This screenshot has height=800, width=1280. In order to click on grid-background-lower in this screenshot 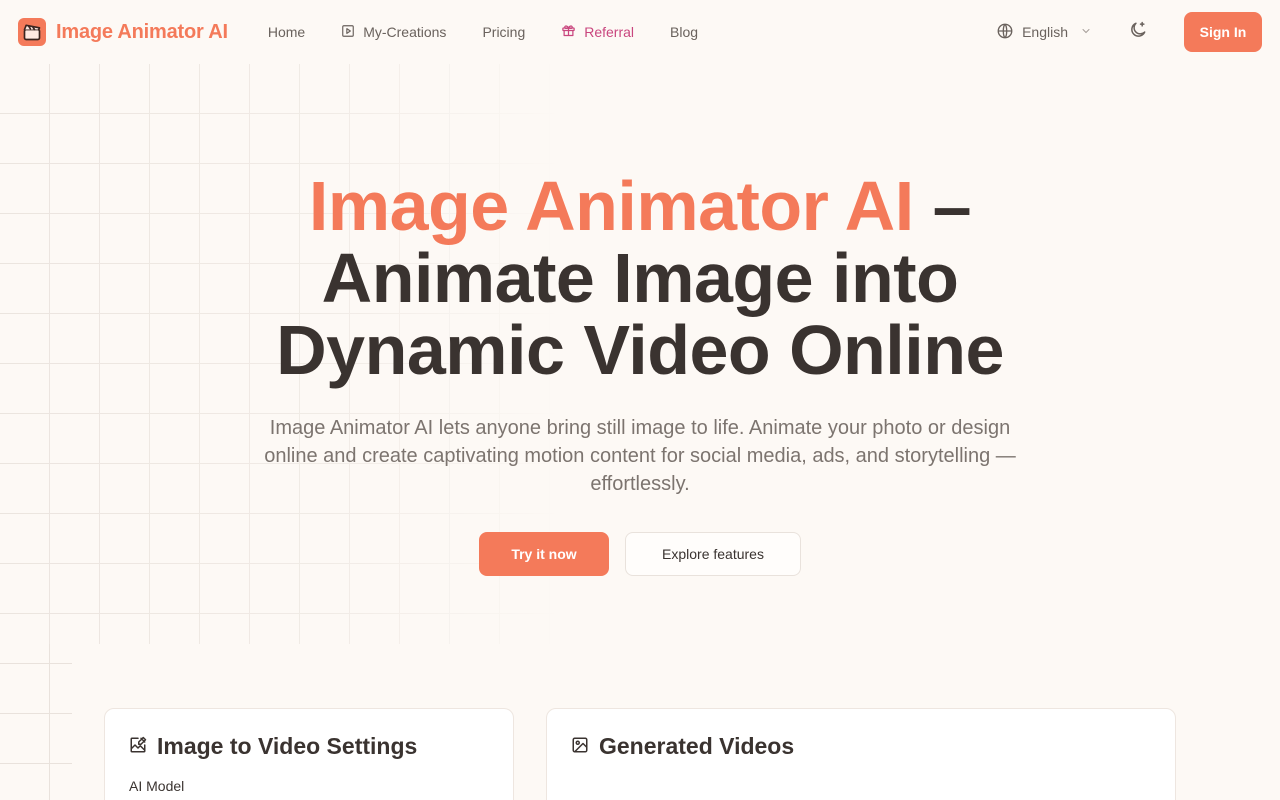, I will do `click(36, 722)`.